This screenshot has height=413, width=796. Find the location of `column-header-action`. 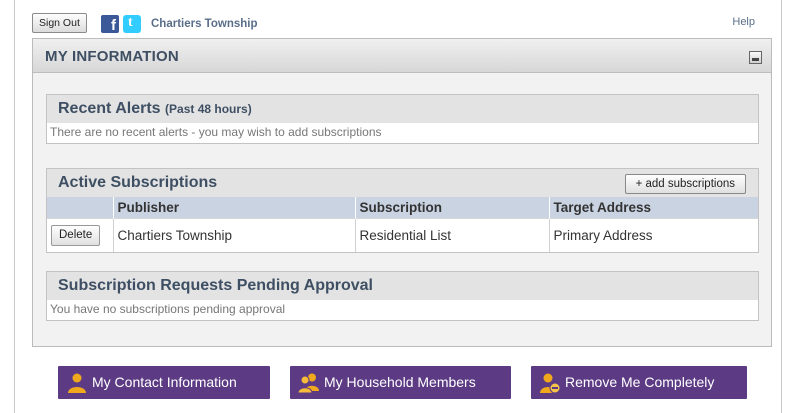

column-header-action is located at coordinates (80, 207).